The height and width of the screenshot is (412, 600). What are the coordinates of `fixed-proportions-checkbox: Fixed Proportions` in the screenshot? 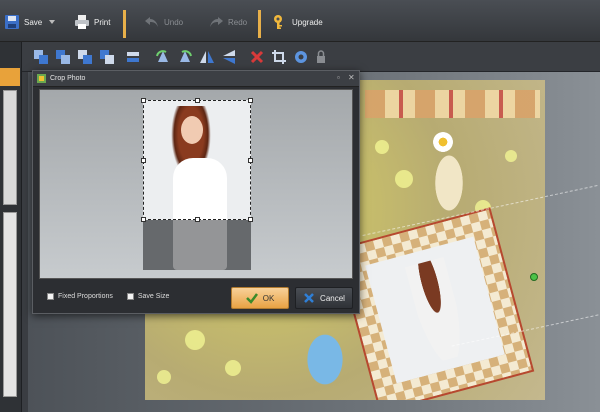 It's located at (80, 296).